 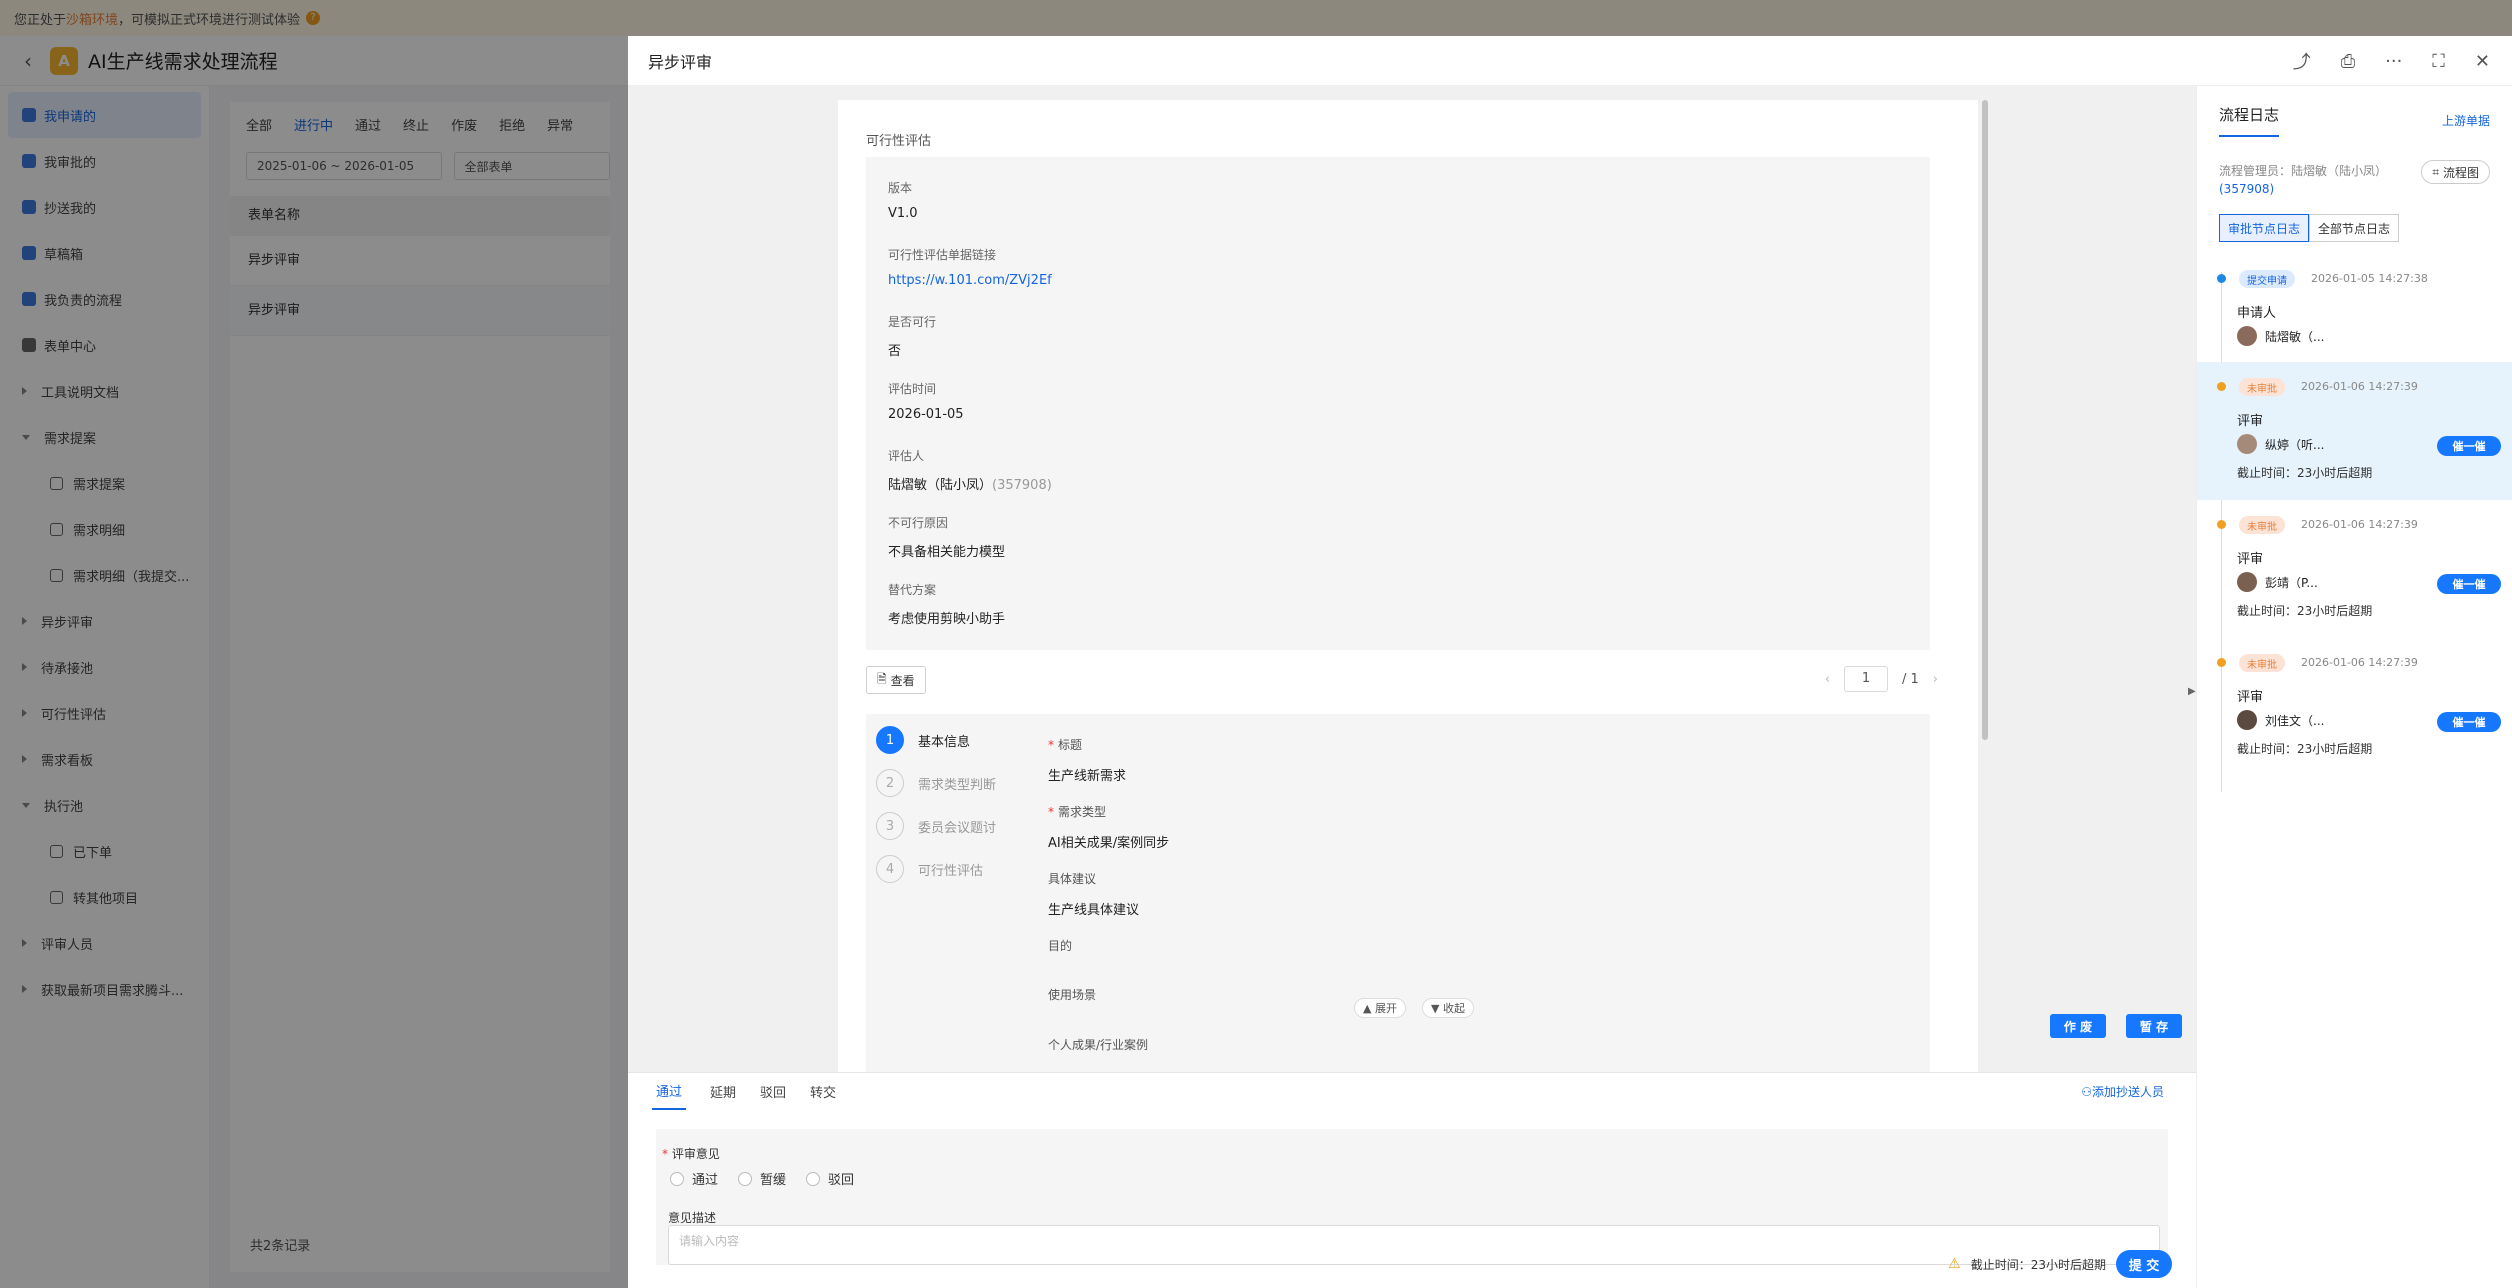 I want to click on submit-button: 提 交, so click(x=2144, y=1264).